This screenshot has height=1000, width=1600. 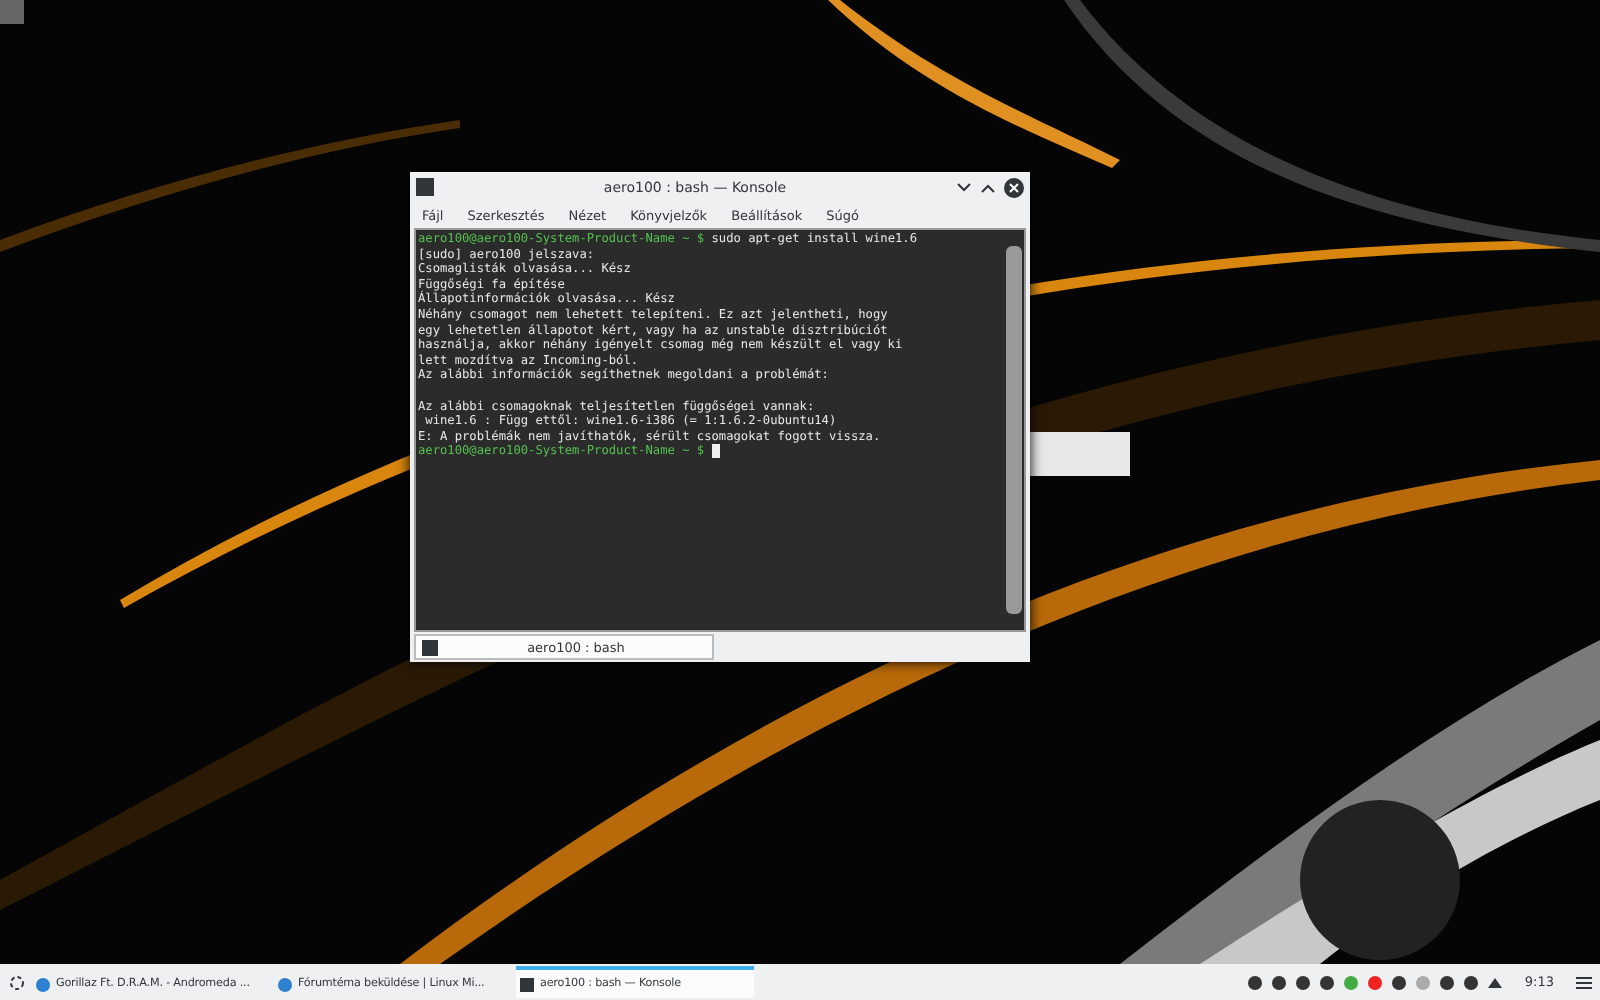 I want to click on close-icon, so click(x=1014, y=187).